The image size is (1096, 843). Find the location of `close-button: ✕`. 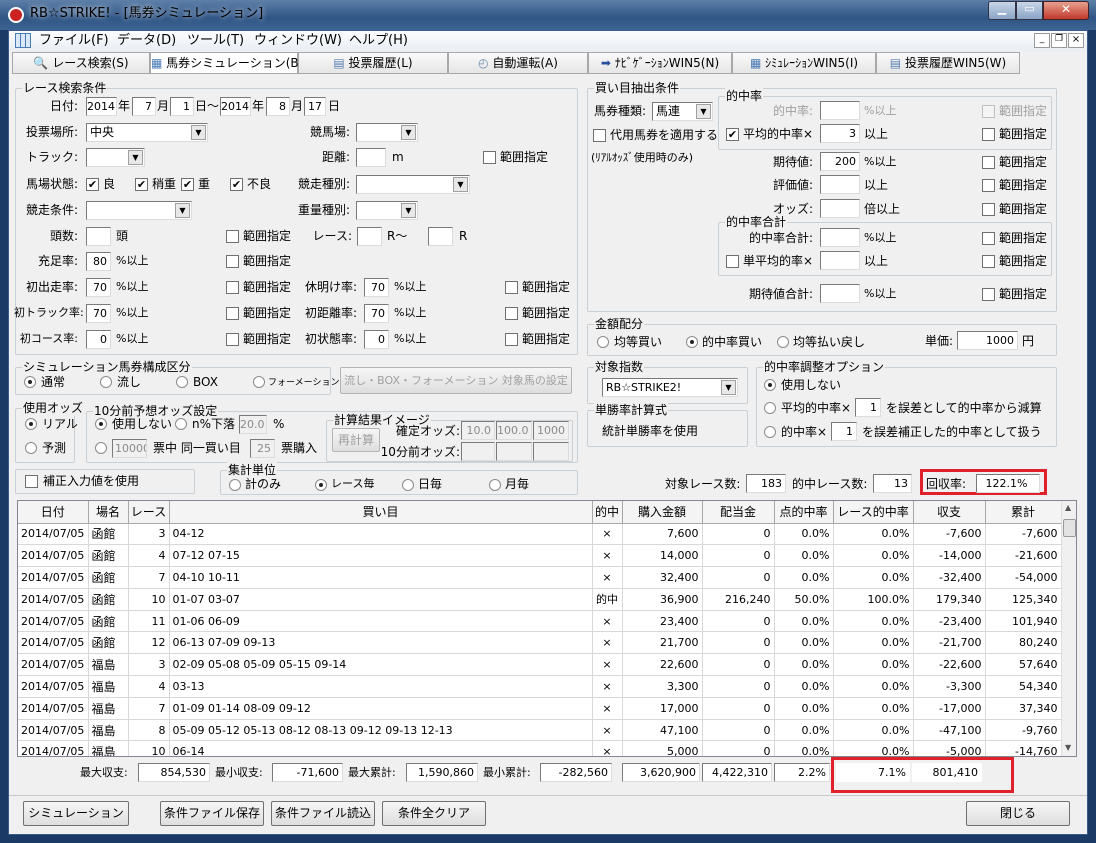

close-button: ✕ is located at coordinates (1066, 10).